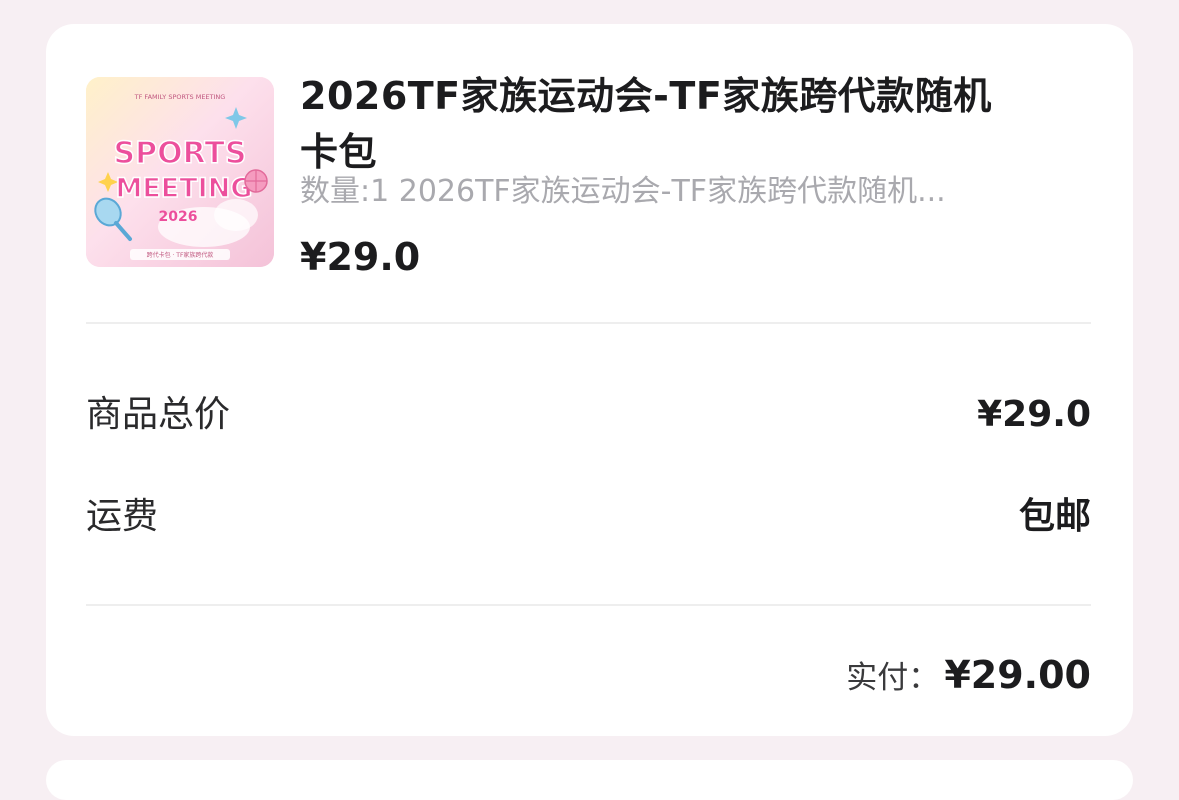  Describe the element at coordinates (1034, 414) in the screenshot. I see `goods-total-value: ¥29.0` at that location.